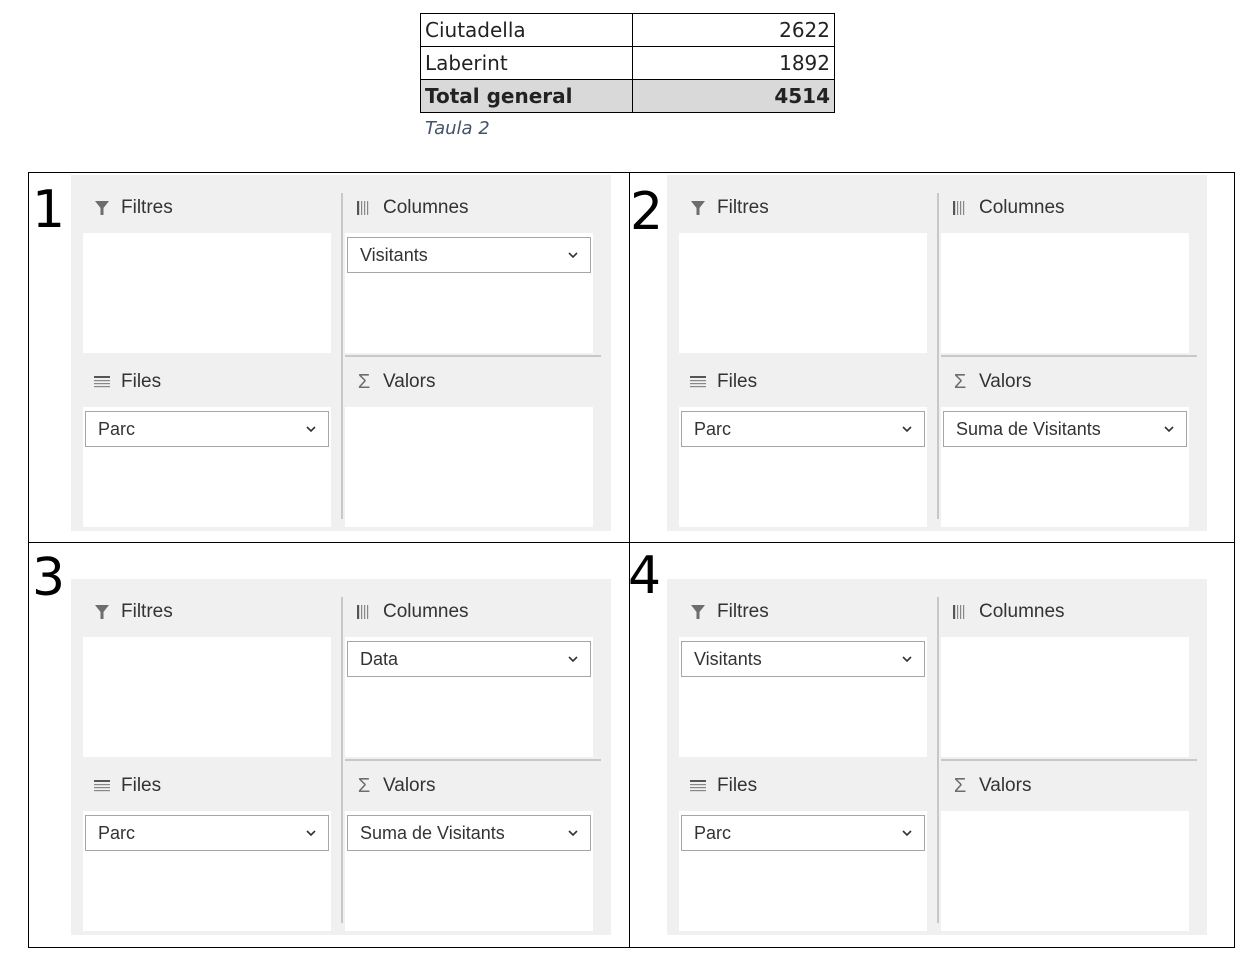 The height and width of the screenshot is (958, 1257). I want to click on table-row: Laberint 1892, so click(627, 63).